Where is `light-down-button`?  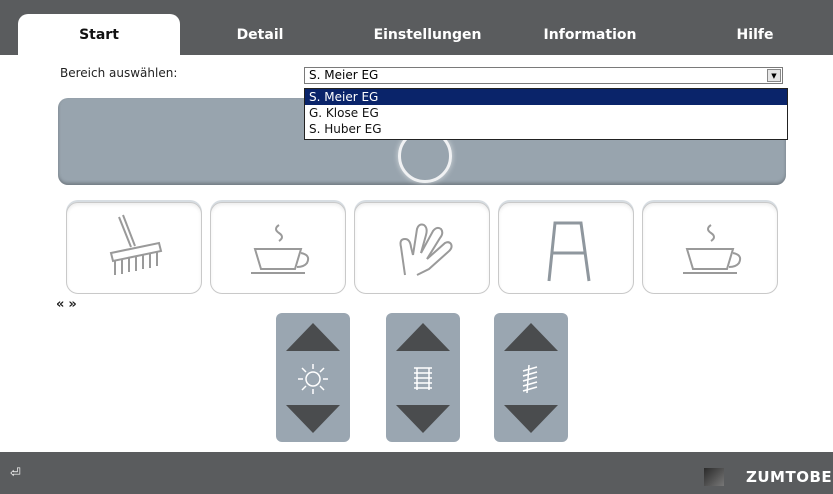
light-down-button is located at coordinates (313, 419).